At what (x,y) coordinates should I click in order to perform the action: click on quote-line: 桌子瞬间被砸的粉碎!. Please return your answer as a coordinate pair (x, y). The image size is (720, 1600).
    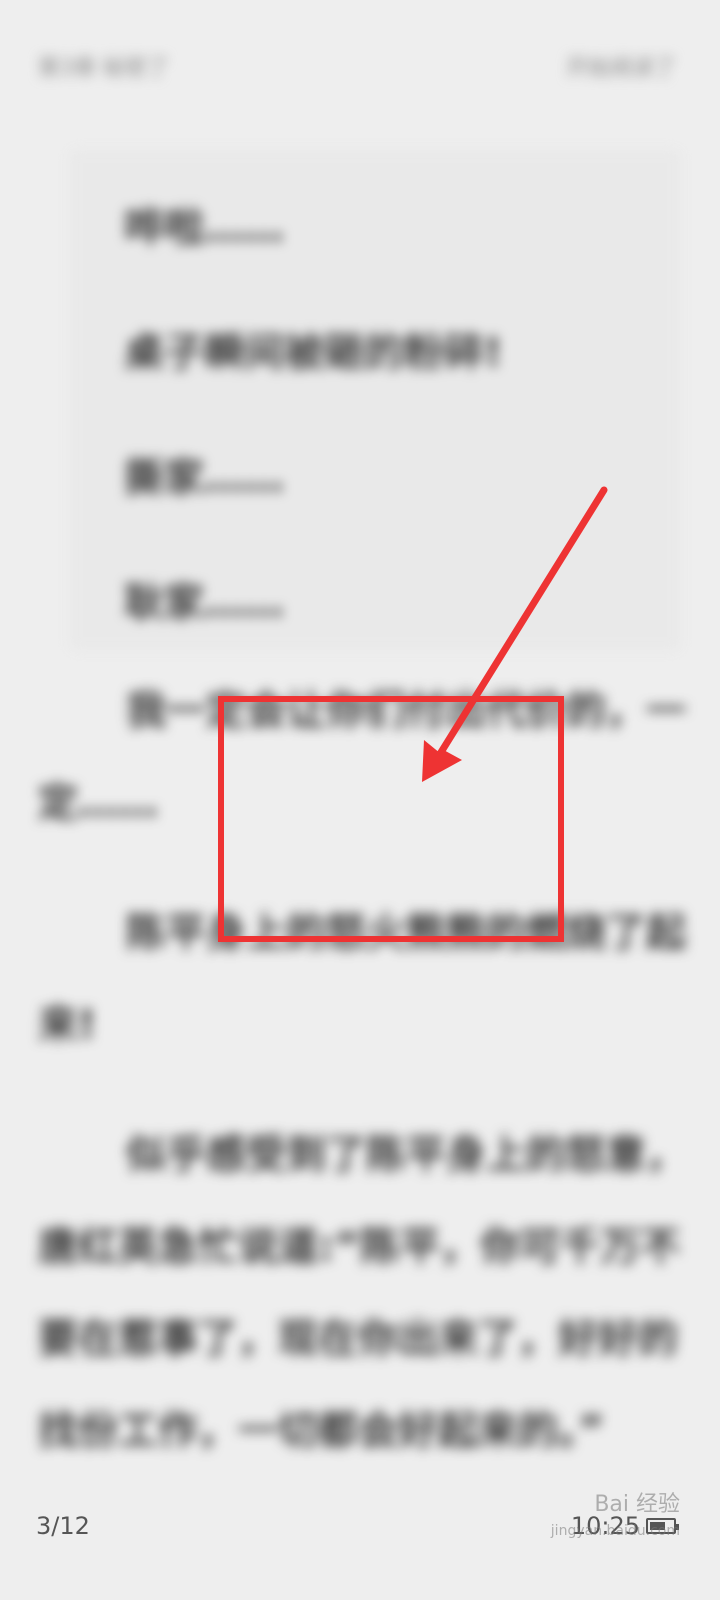
    Looking at the image, I should click on (313, 353).